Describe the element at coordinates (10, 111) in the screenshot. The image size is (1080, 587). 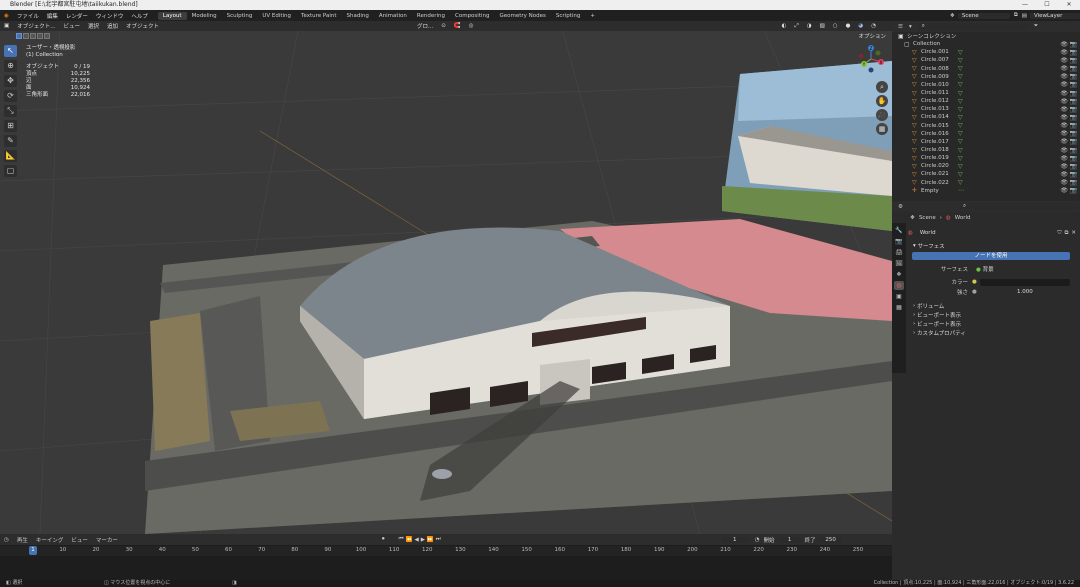
I see `scale-tool-icon: ⤡` at that location.